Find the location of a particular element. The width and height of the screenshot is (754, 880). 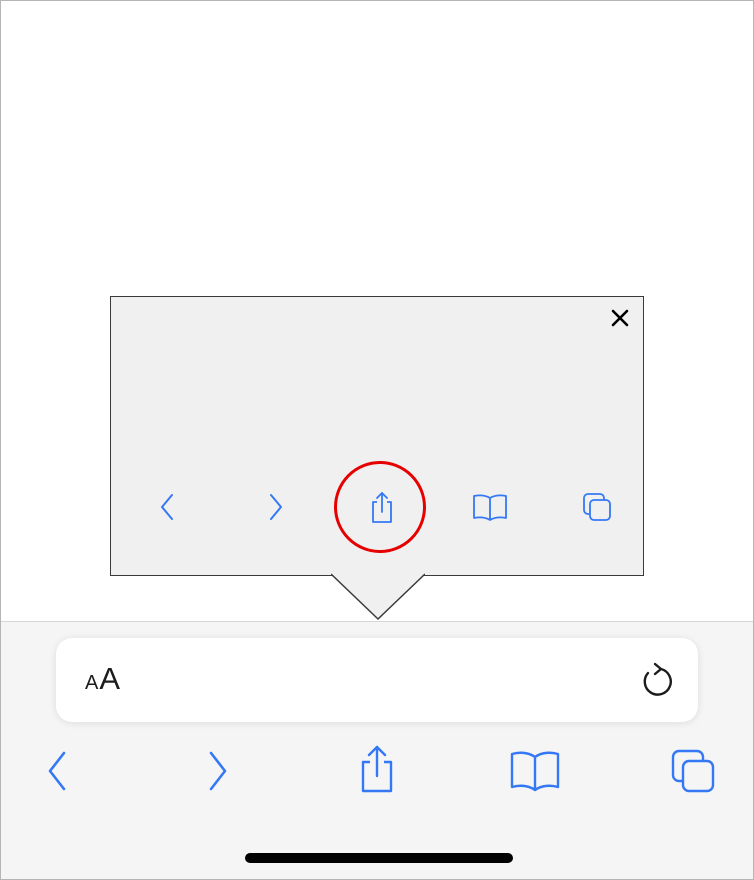

tabs-button is located at coordinates (693, 771).